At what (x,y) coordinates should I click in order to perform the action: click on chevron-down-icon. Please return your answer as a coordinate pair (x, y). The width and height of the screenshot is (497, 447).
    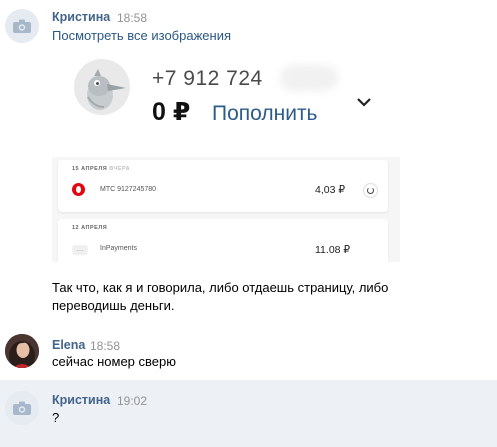
    Looking at the image, I should click on (364, 102).